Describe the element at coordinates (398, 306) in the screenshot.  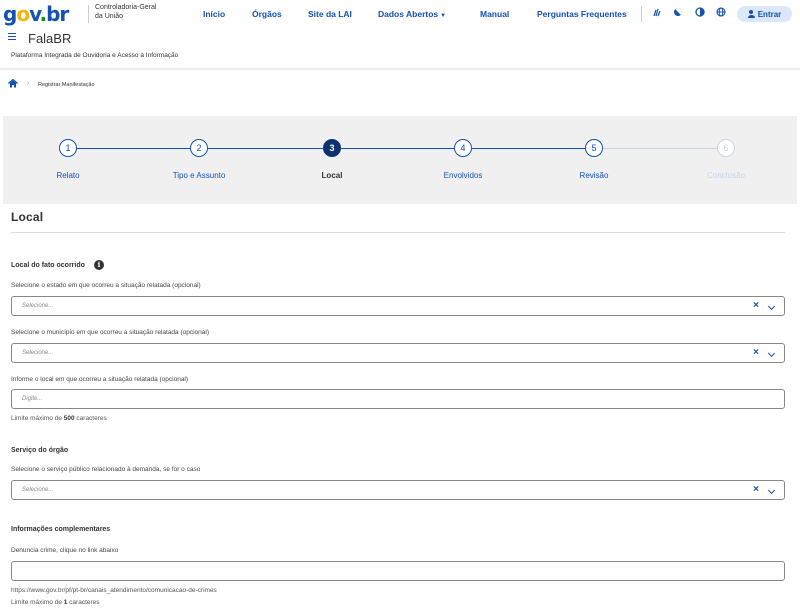
I see `estado-select: Selecione... ×` at that location.